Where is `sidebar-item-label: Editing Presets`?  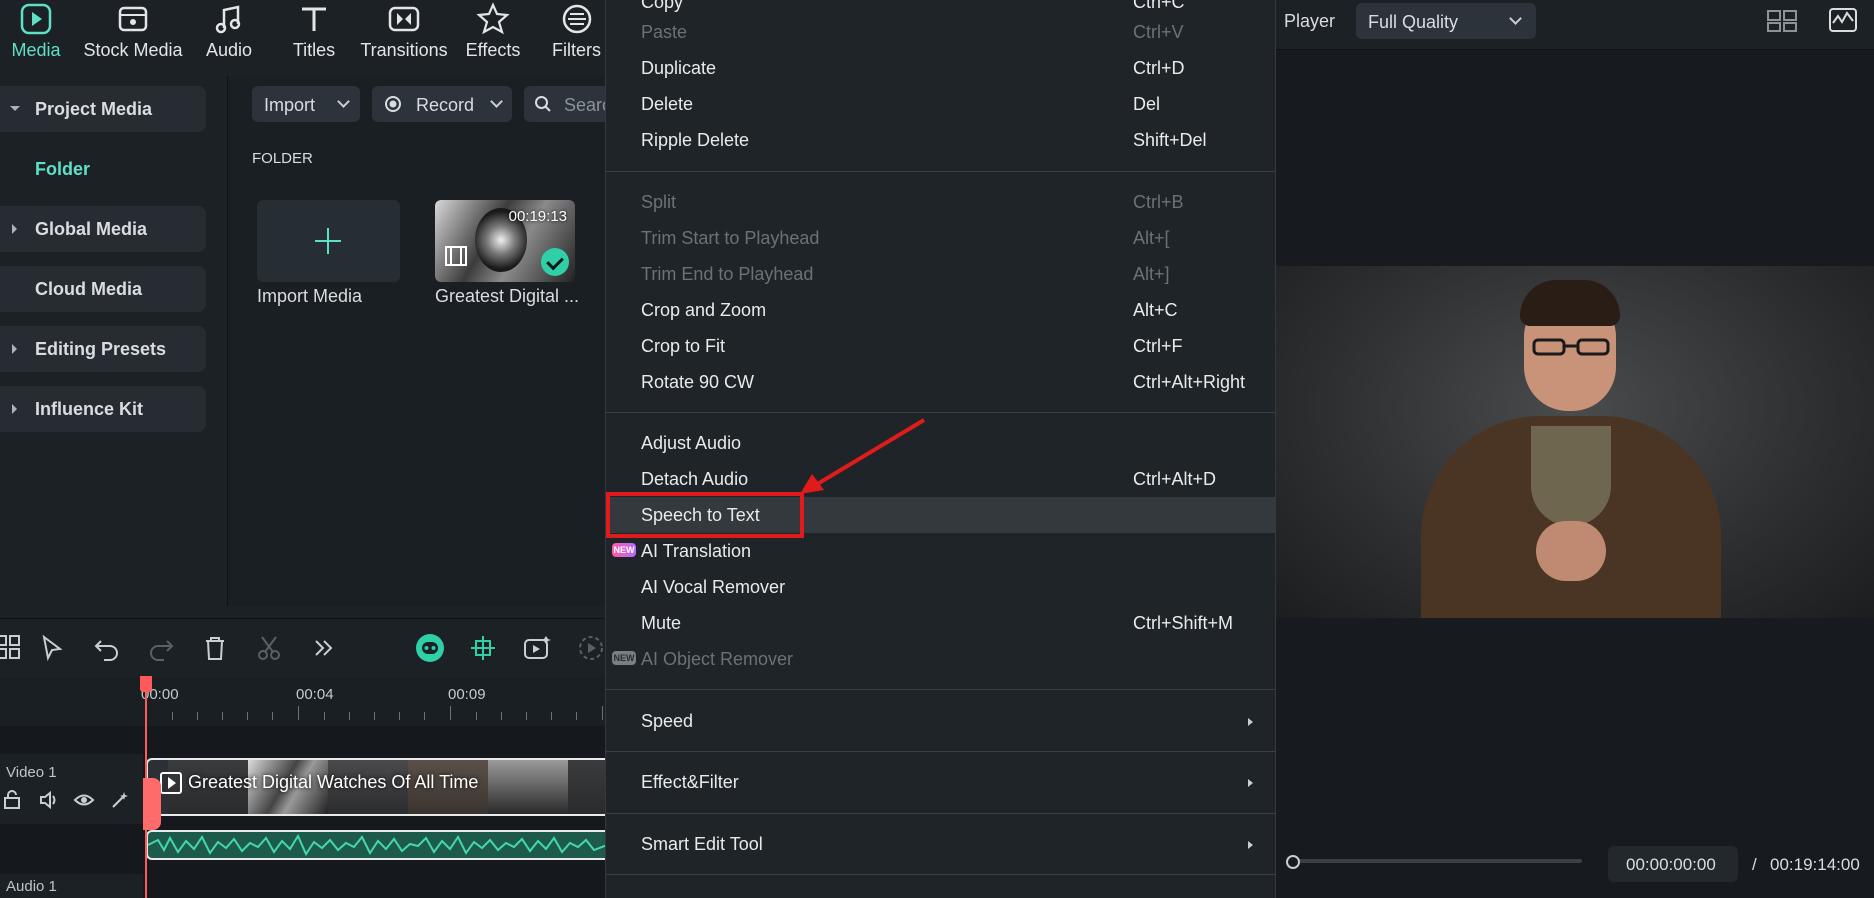
sidebar-item-label: Editing Presets is located at coordinates (101, 349).